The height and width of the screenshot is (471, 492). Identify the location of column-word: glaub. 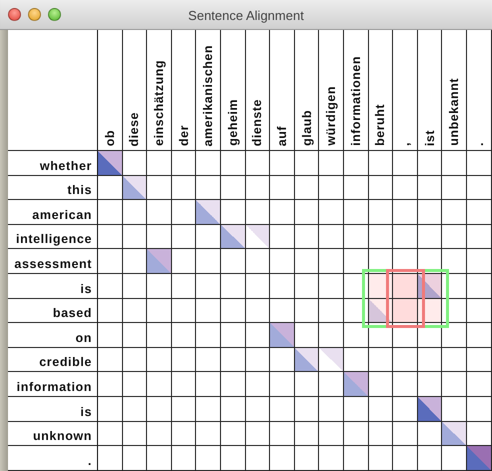
(307, 128).